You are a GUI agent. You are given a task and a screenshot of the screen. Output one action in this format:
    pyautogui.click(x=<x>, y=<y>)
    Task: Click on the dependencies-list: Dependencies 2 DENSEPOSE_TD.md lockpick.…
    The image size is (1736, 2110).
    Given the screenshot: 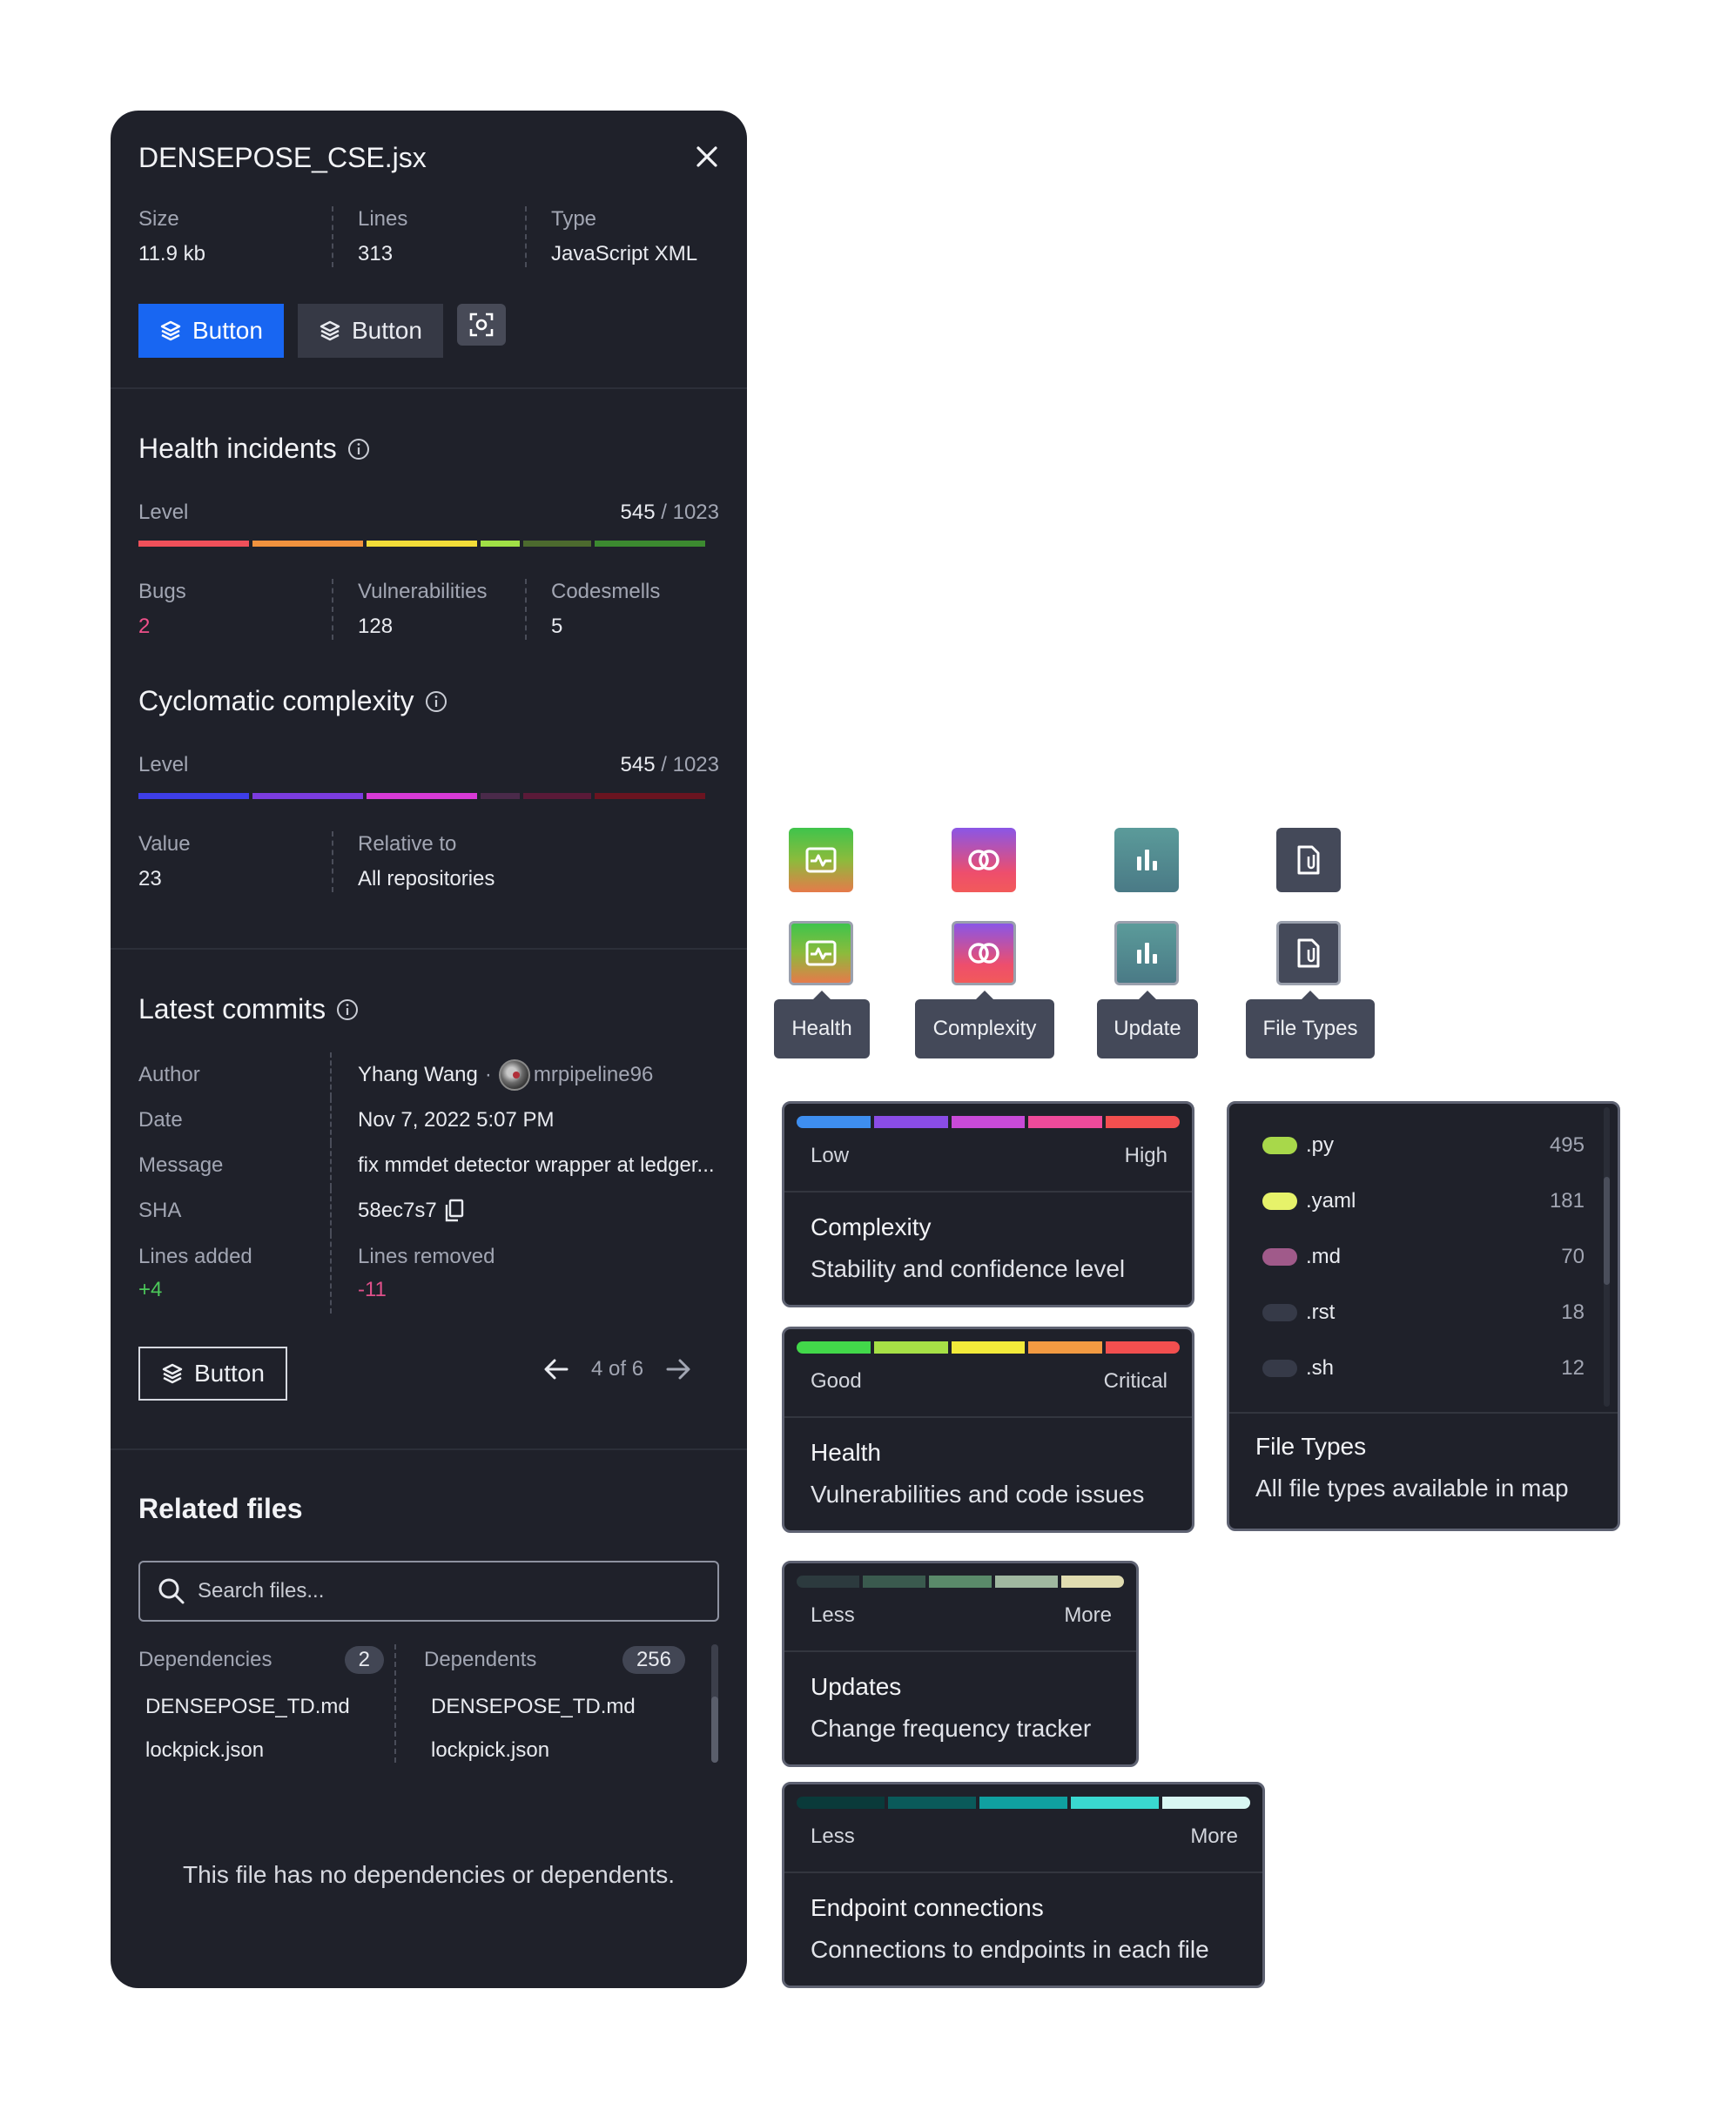 What is the action you would take?
    pyautogui.click(x=261, y=1703)
    